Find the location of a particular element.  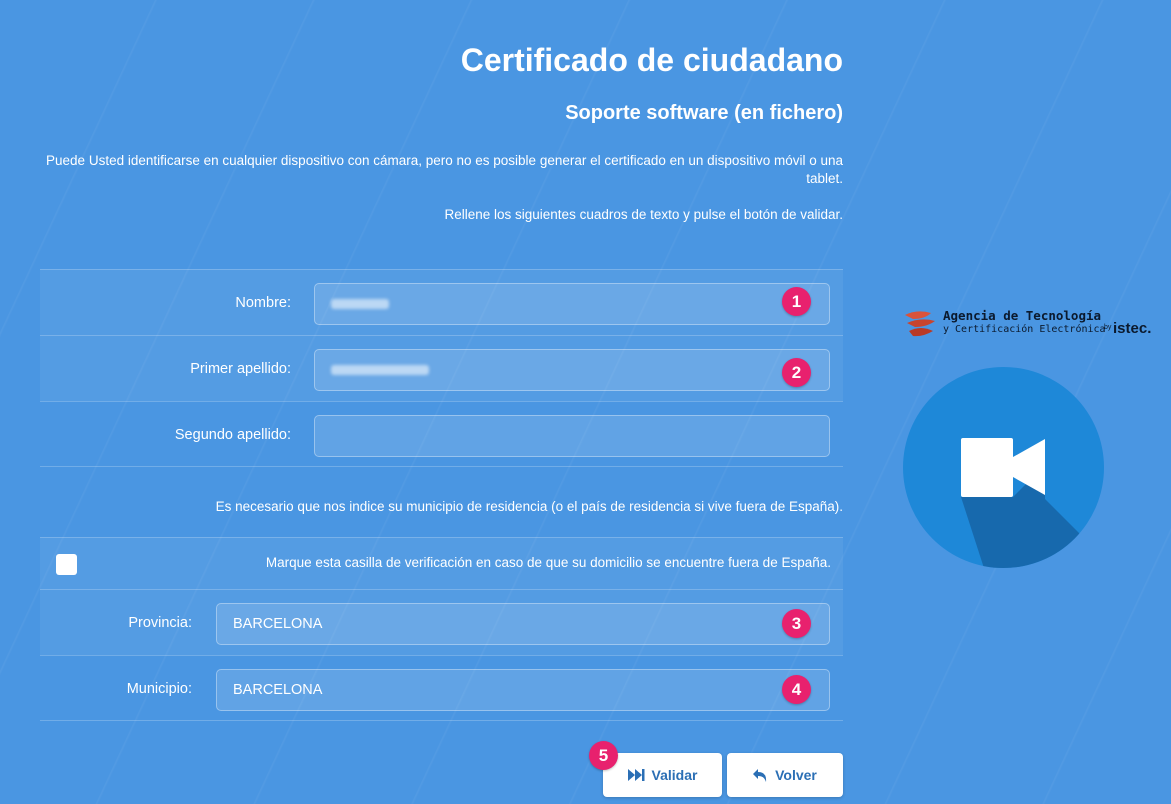

page-title: Certificado de ciudadano is located at coordinates (651, 60).